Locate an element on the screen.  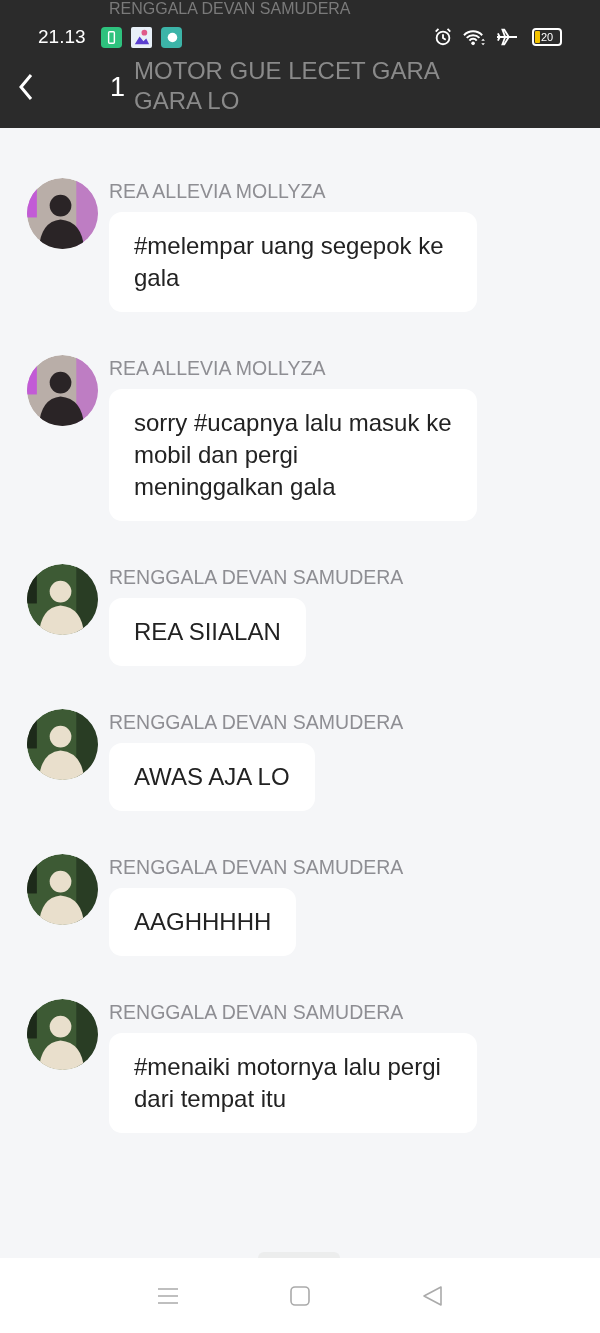
message-bubble: REA SIIALAN is located at coordinates (207, 632).